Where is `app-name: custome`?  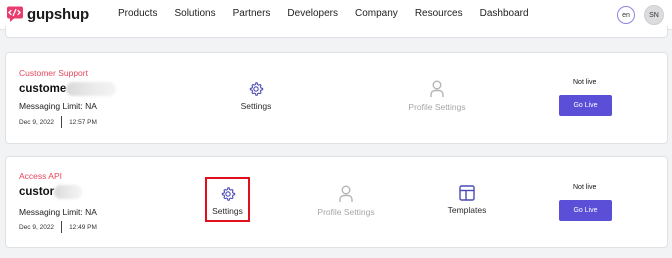 app-name: custome is located at coordinates (43, 89).